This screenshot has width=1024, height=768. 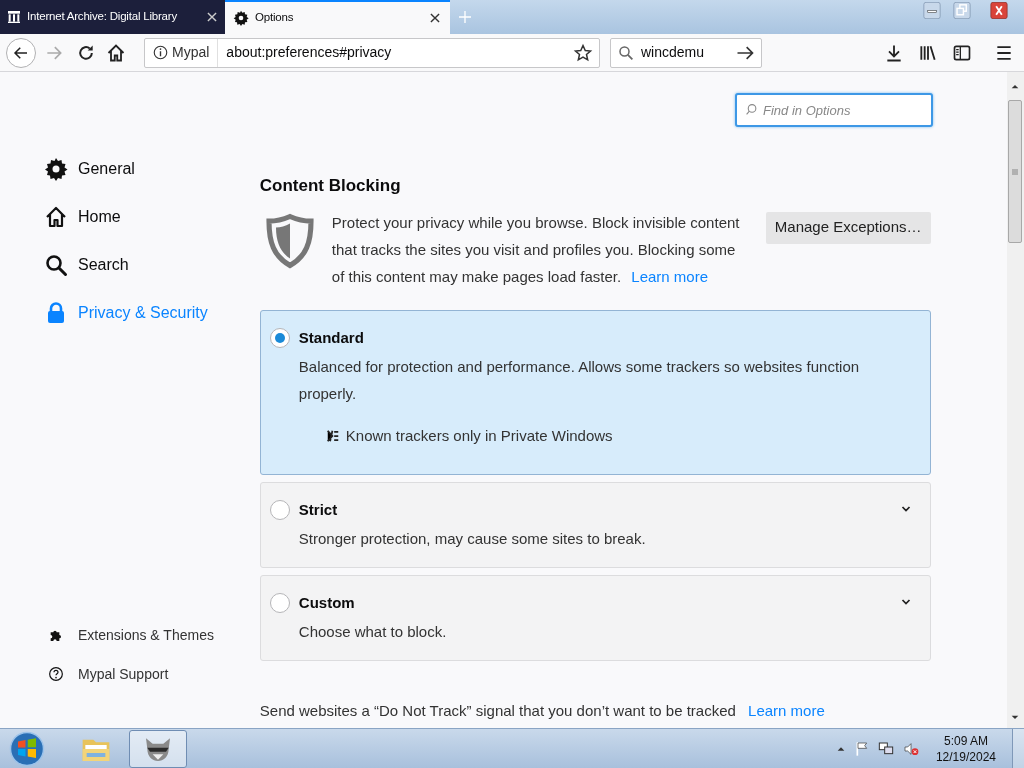 What do you see at coordinates (309, 52) in the screenshot?
I see `url-text: about:preferences#privacy` at bounding box center [309, 52].